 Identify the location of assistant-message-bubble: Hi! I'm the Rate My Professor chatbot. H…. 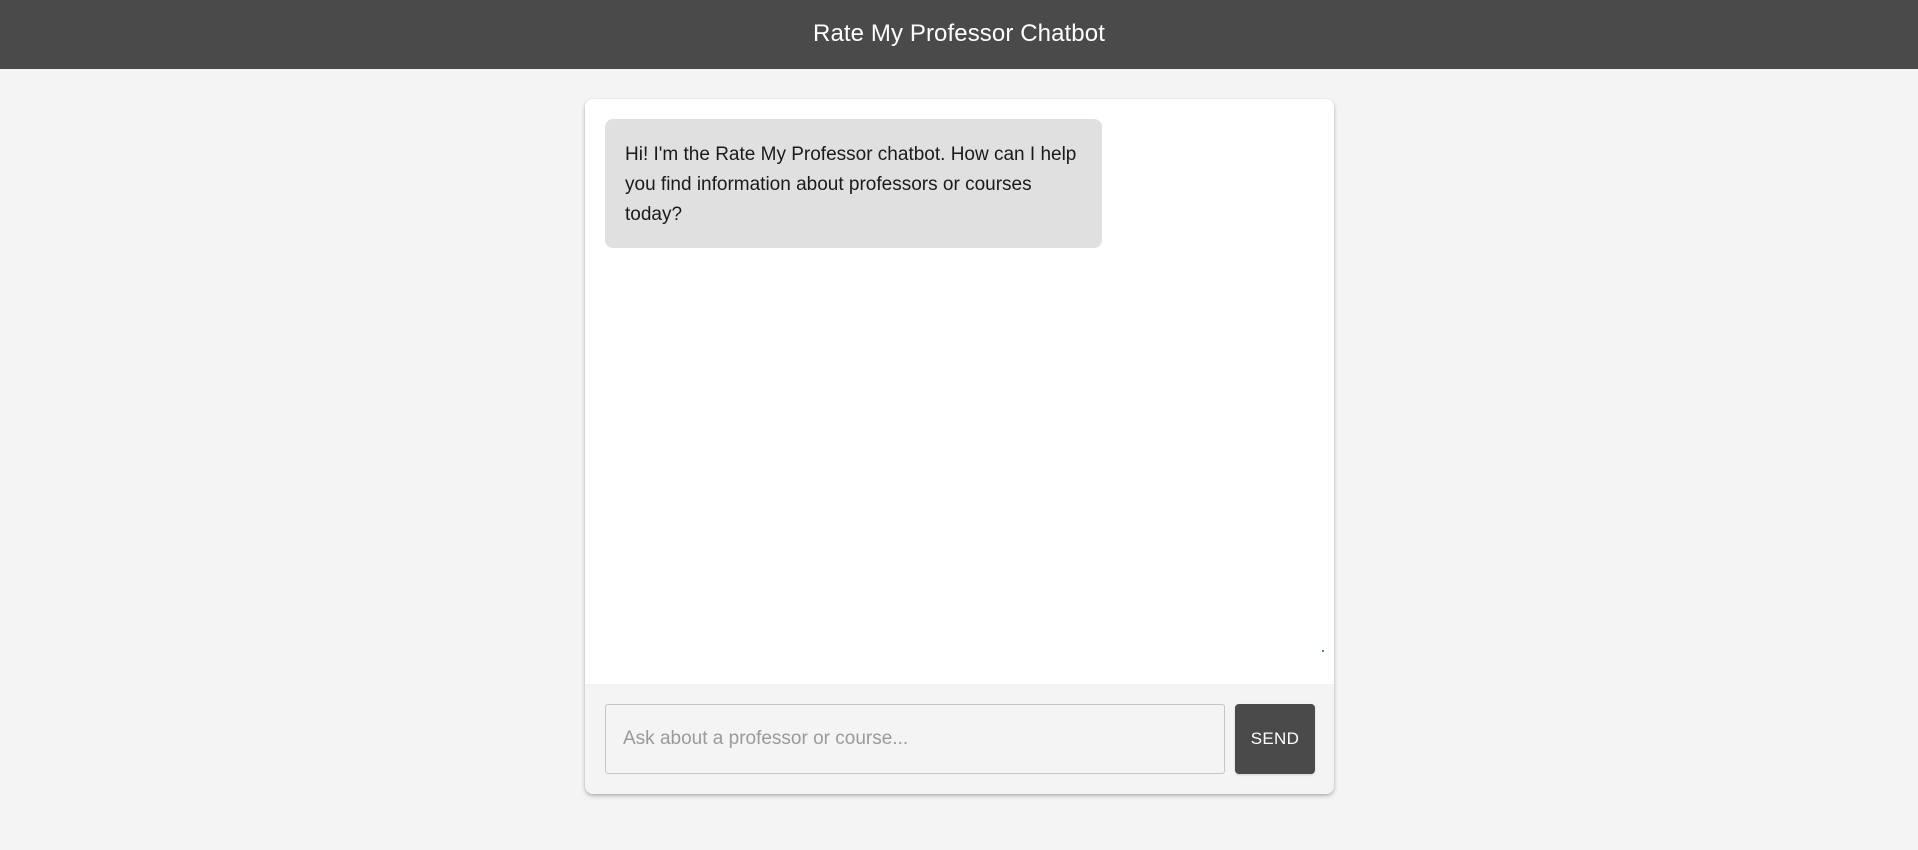
(853, 183).